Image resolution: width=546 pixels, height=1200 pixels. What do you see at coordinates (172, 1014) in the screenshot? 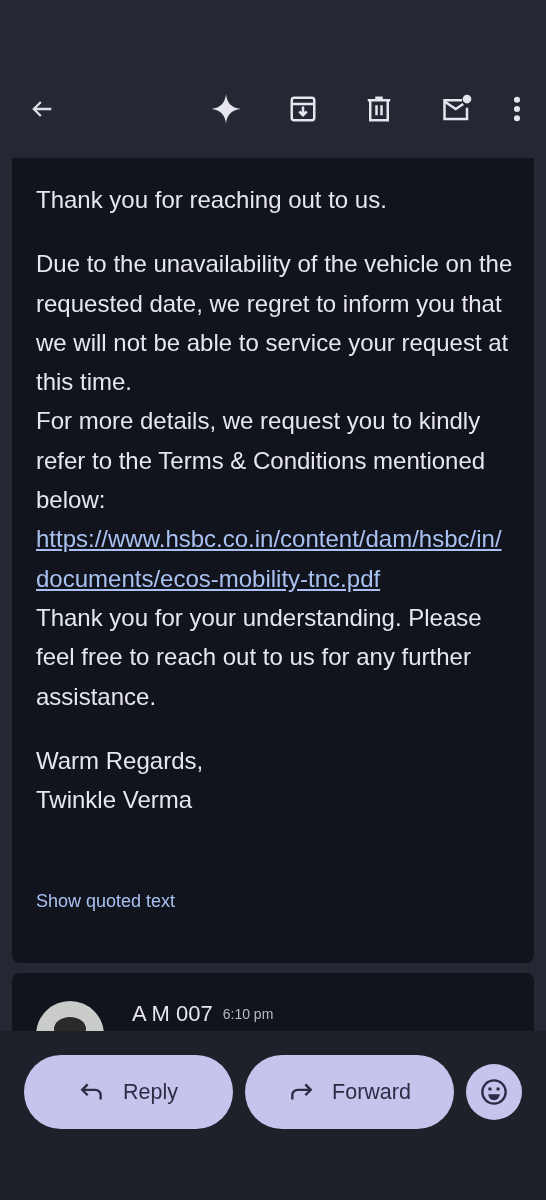
I see `sender-name: A M 007` at bounding box center [172, 1014].